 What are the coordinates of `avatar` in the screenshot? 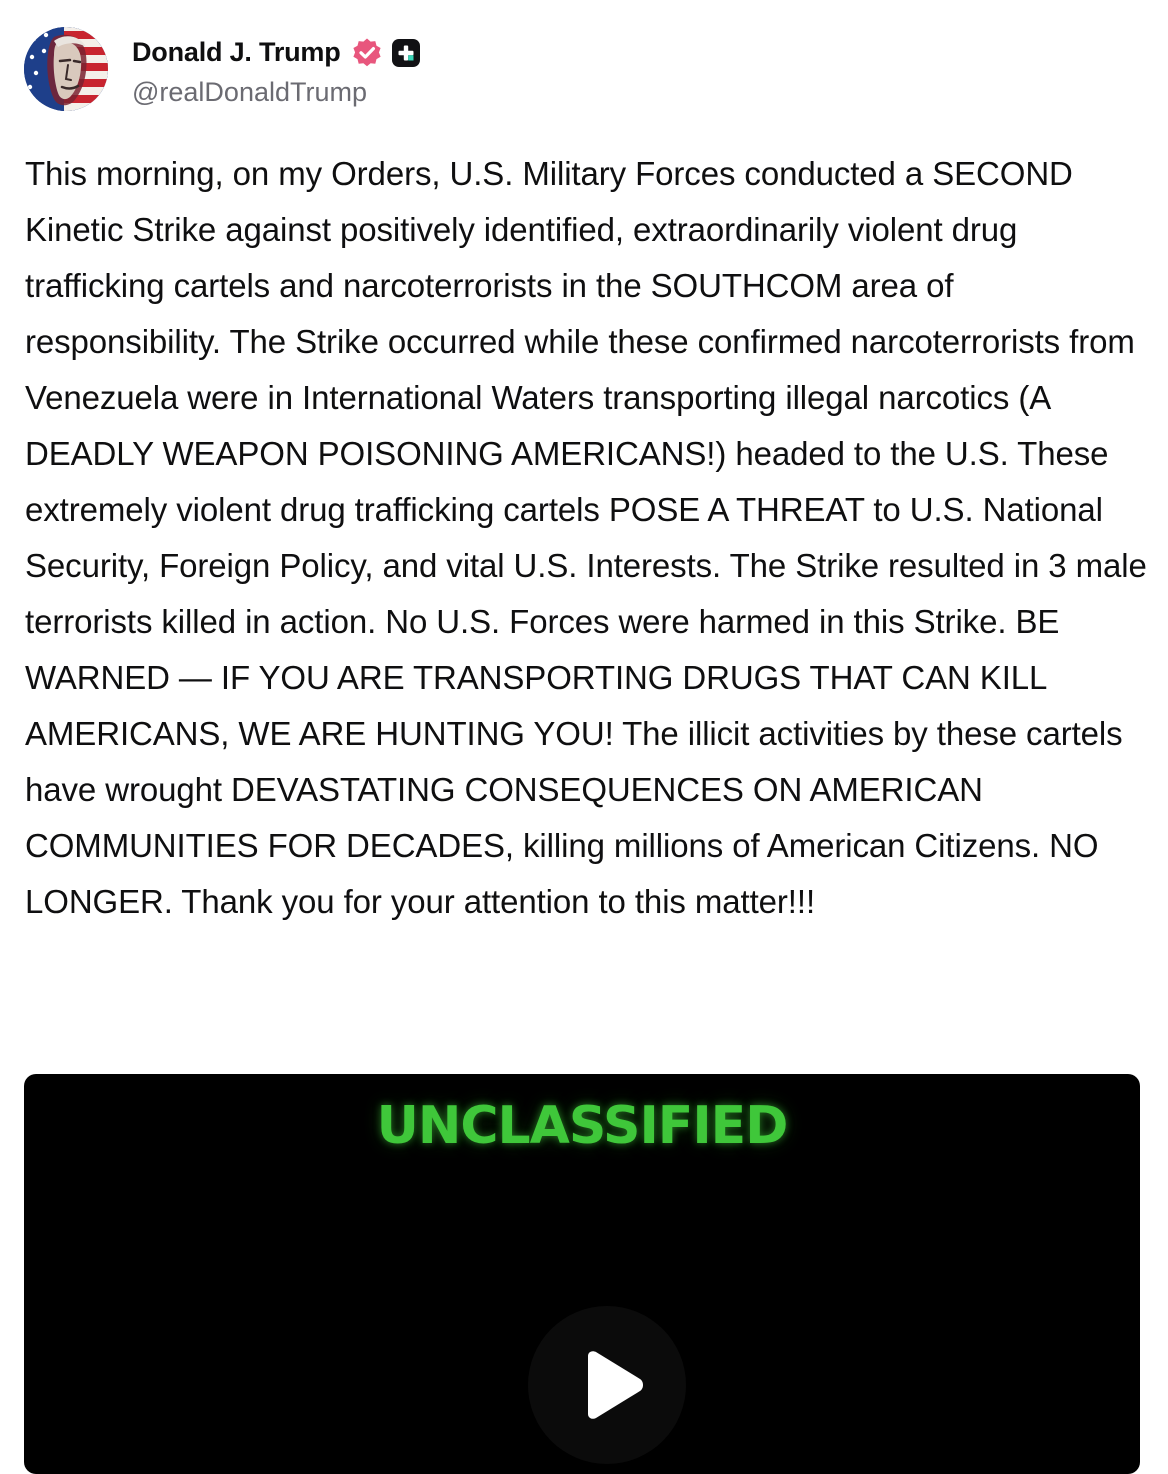 It's located at (66, 69).